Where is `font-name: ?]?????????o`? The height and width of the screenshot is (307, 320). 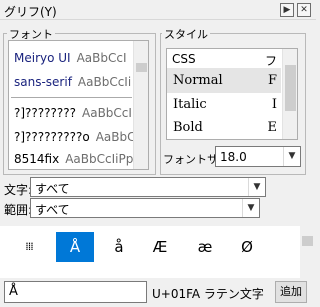 font-name: ?]?????????o is located at coordinates (52, 137).